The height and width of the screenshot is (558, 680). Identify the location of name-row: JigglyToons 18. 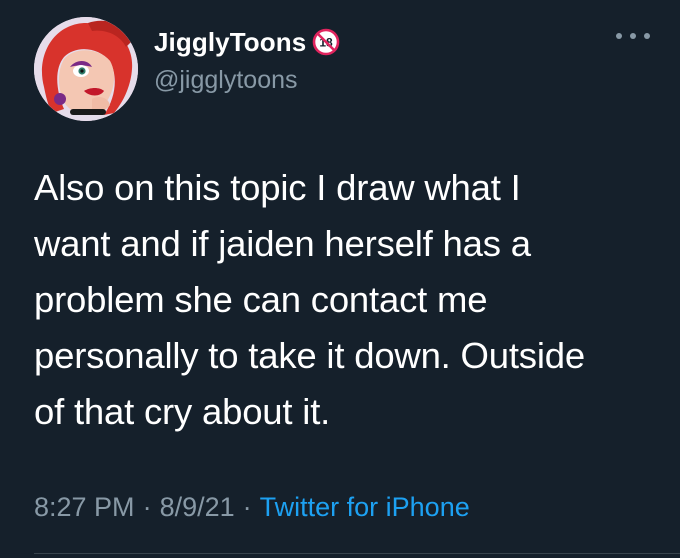
(247, 42).